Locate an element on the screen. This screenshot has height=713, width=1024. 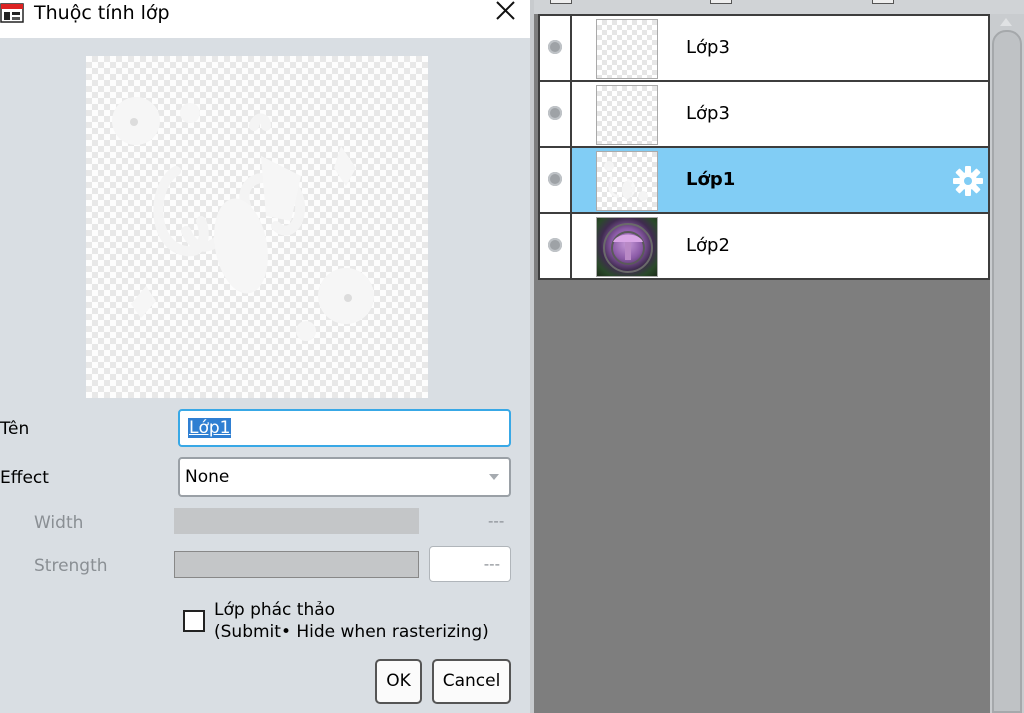
ok-button: OK is located at coordinates (398, 681).